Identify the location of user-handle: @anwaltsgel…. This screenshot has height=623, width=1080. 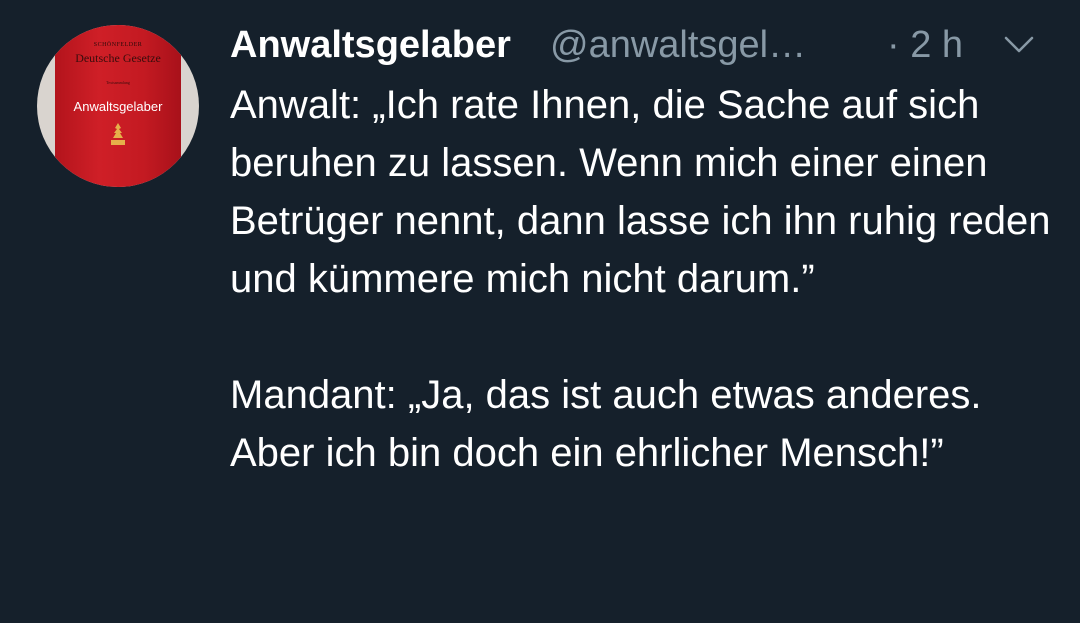
(678, 45).